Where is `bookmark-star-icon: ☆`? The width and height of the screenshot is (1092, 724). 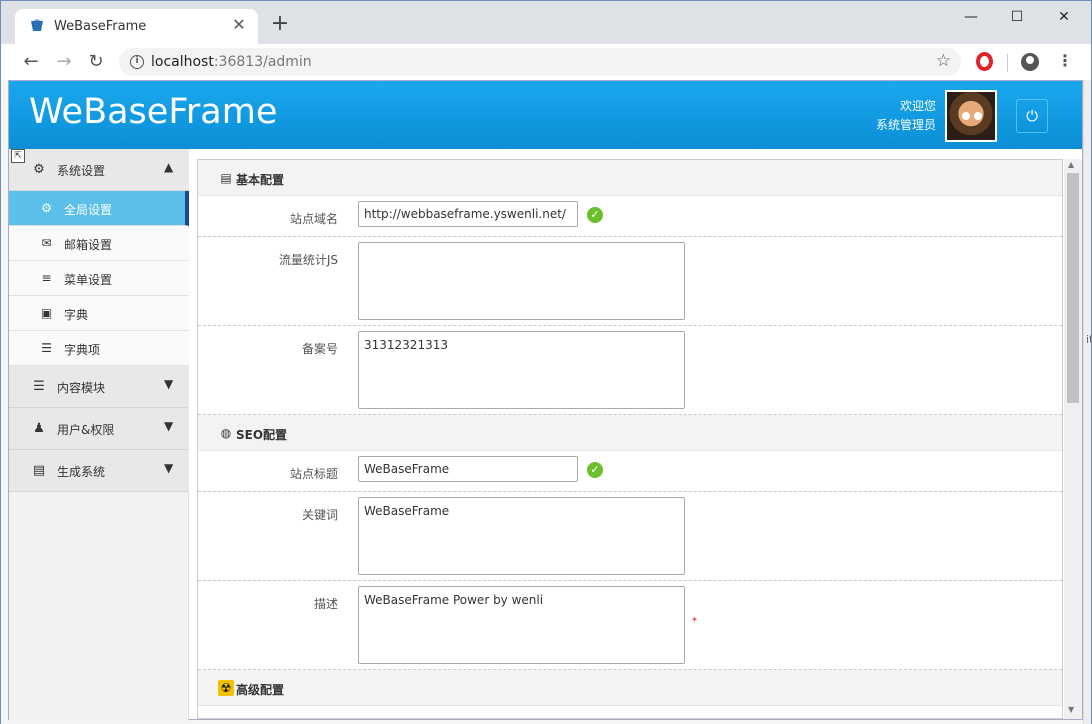
bookmark-star-icon: ☆ is located at coordinates (943, 61).